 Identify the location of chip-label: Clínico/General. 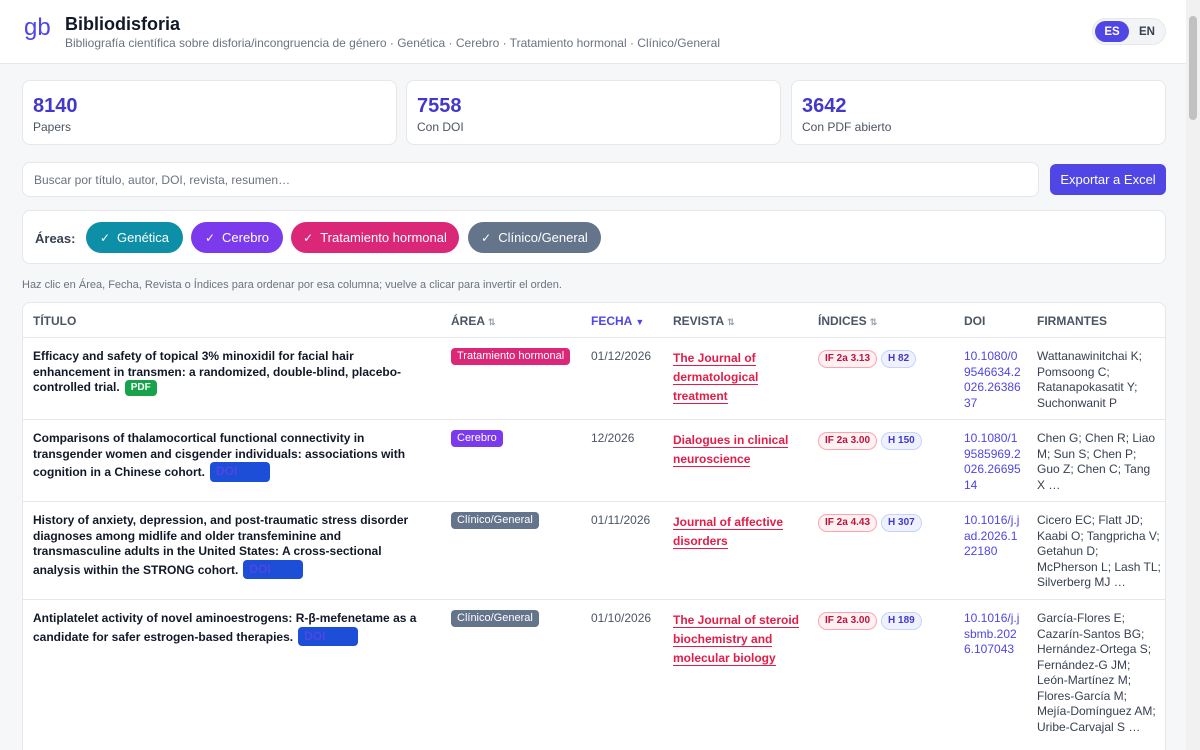
(543, 237).